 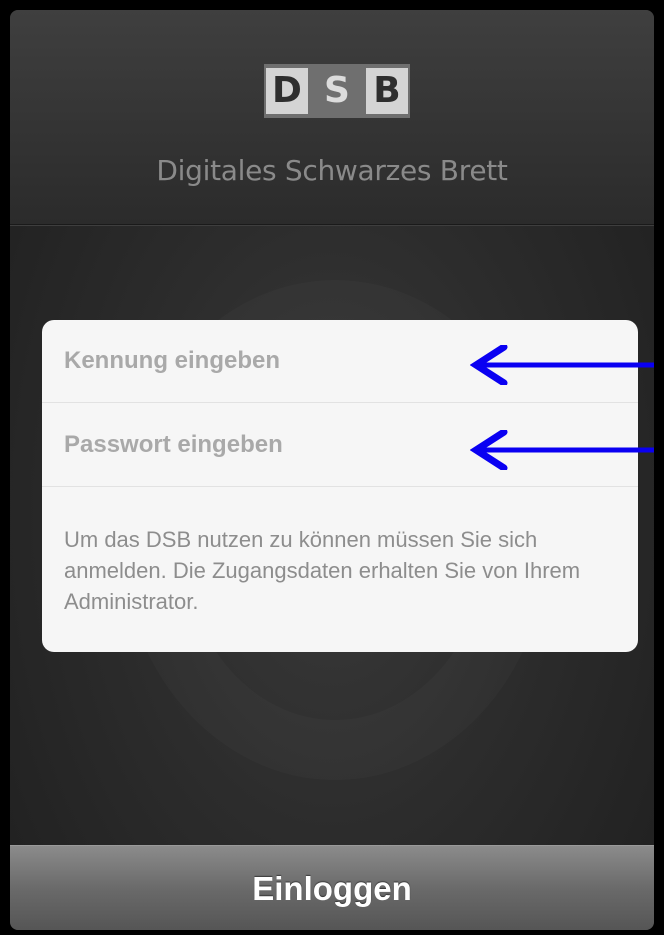 I want to click on dsb-logo: D S B, so click(x=337, y=91).